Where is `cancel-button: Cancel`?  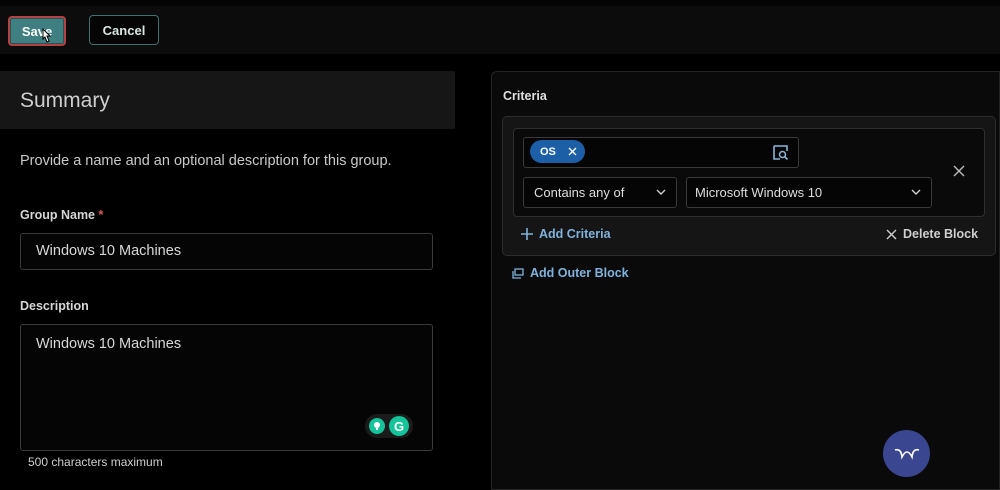 cancel-button: Cancel is located at coordinates (124, 30).